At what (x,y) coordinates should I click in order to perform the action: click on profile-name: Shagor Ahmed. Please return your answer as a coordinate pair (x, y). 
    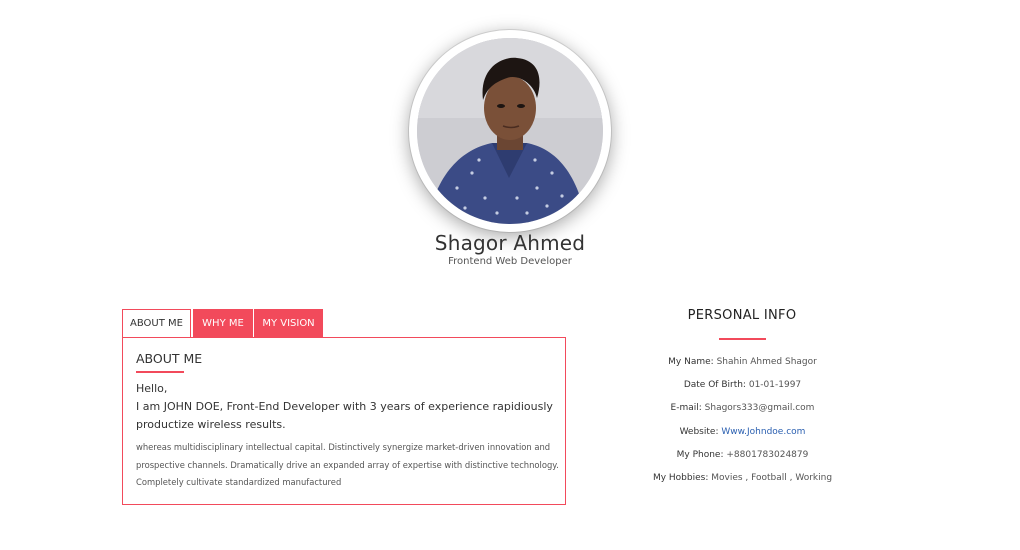
    Looking at the image, I should click on (510, 243).